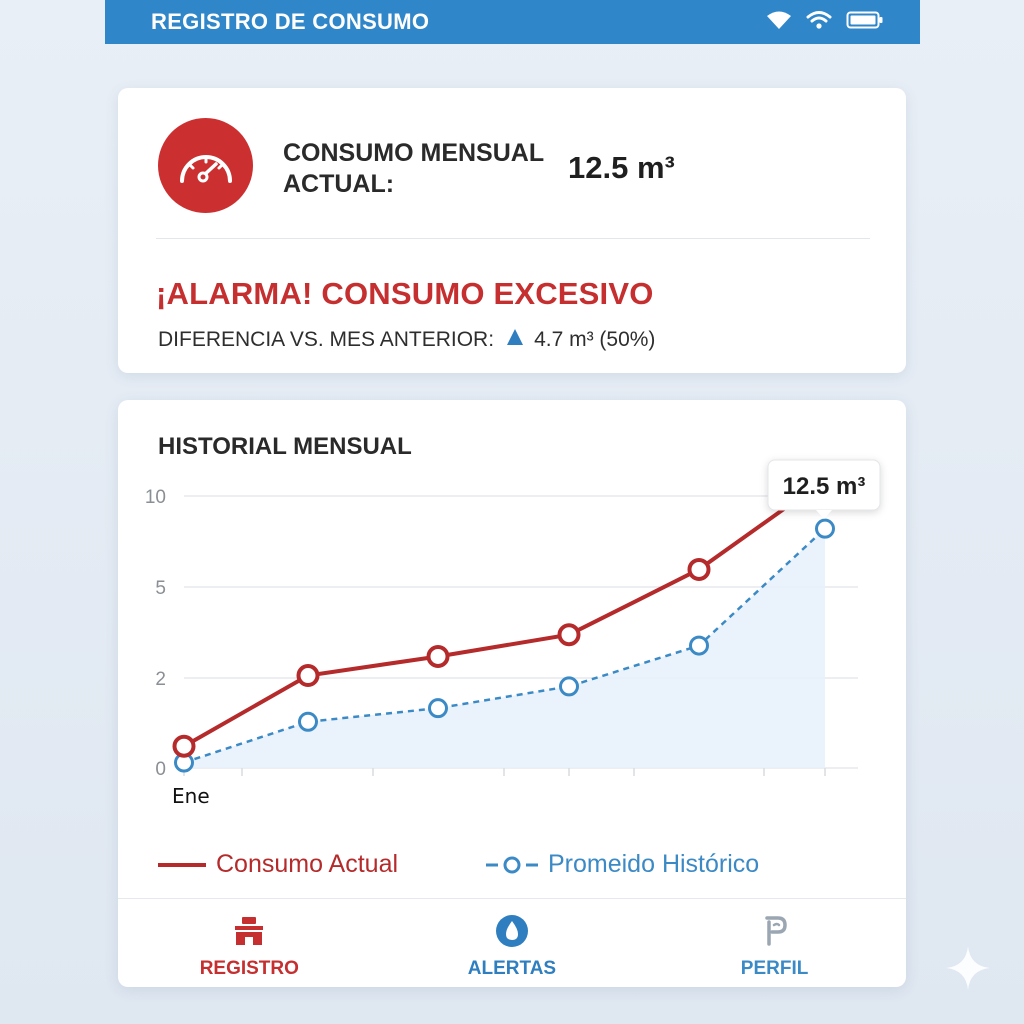 The height and width of the screenshot is (1024, 1024). I want to click on sparkle-icon, so click(968, 970).